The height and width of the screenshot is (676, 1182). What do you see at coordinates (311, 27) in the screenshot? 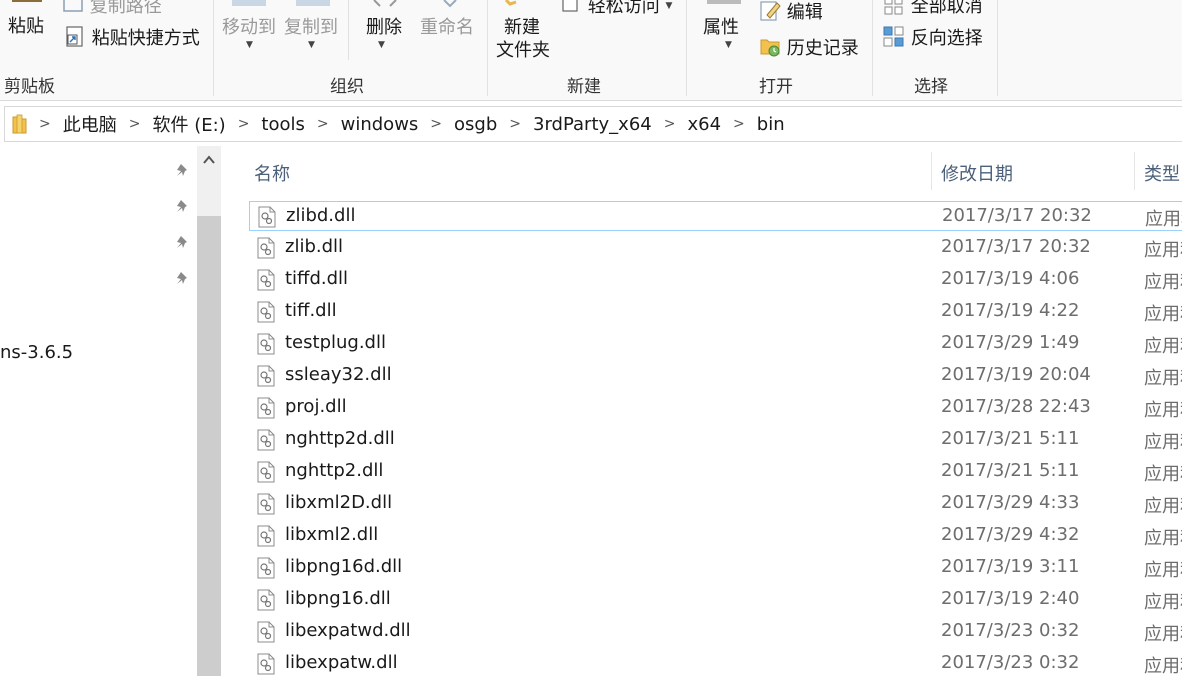
I see `copy-to-label: 复制到` at bounding box center [311, 27].